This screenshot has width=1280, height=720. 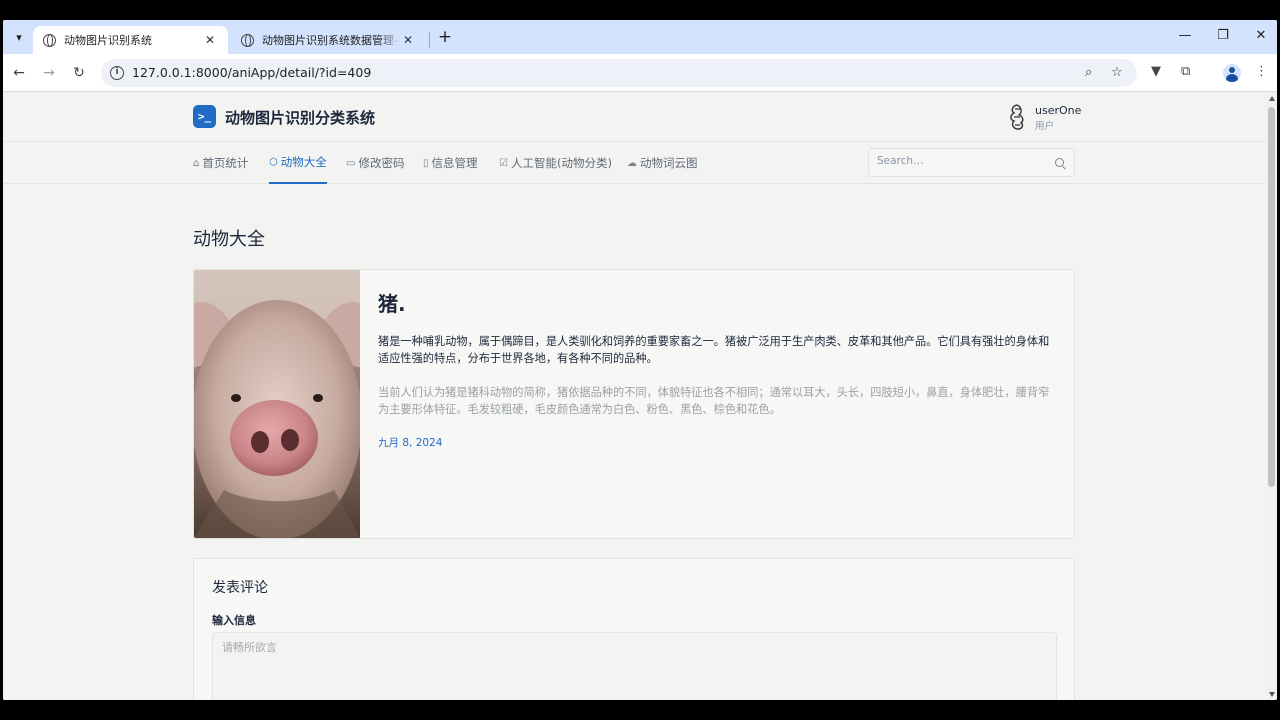 I want to click on nav-item-home-stats: ⌂ 首页统计, so click(x=220, y=163).